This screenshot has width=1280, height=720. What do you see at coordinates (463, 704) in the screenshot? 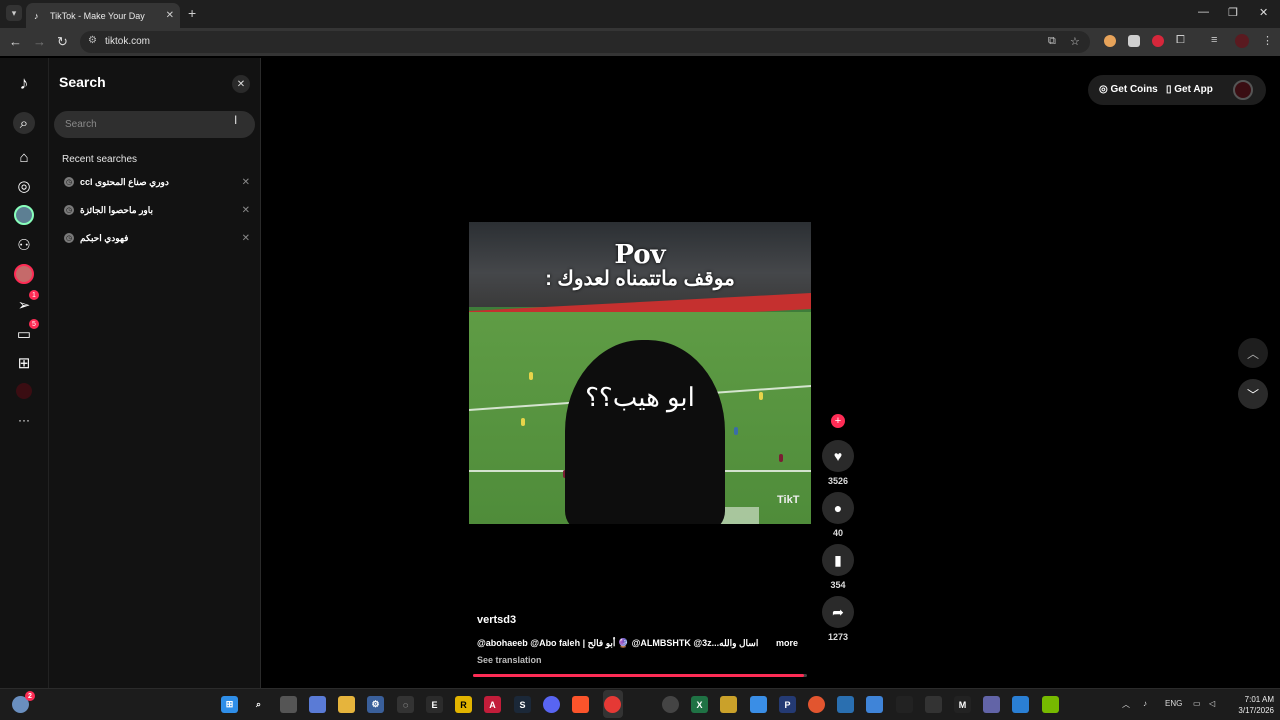
I see `rockstar-icon: R` at bounding box center [463, 704].